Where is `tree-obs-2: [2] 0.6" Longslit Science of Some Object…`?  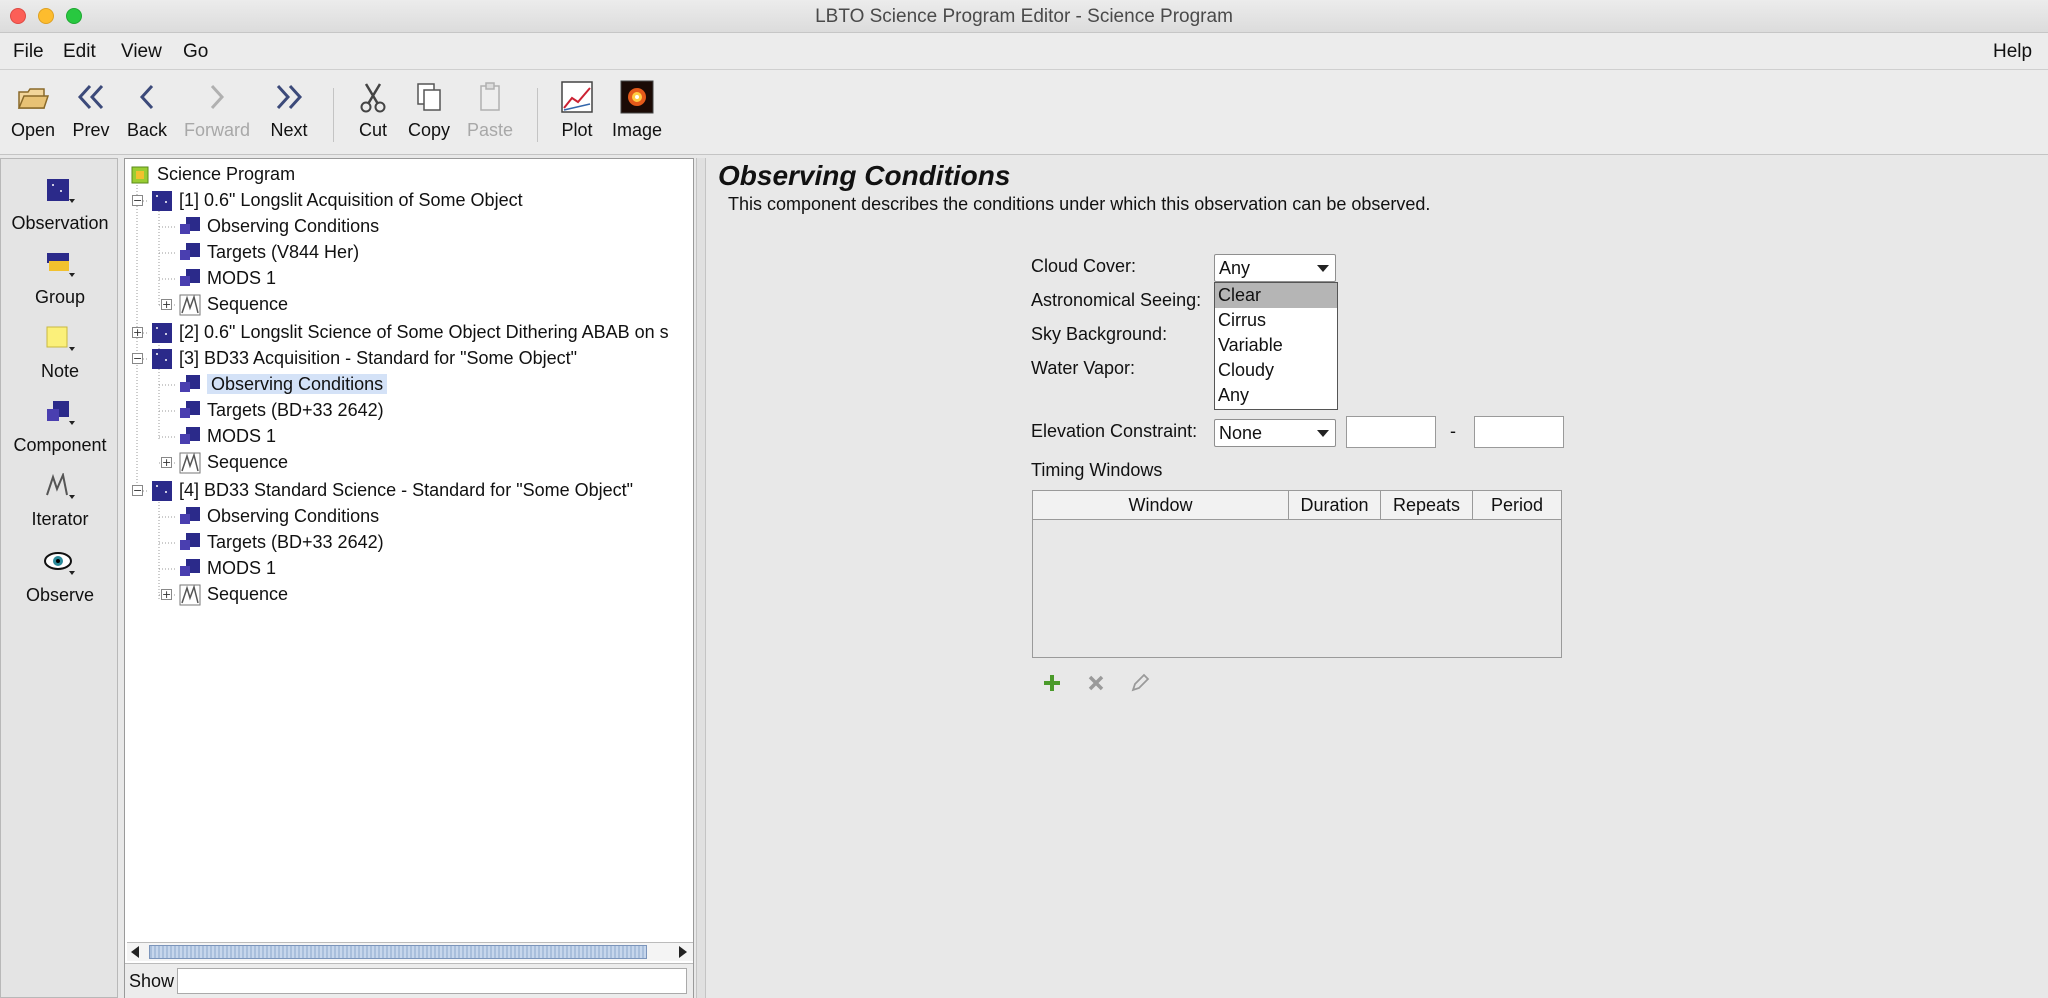
tree-obs-2: [2] 0.6" Longslit Science of Some Object… is located at coordinates (421, 332).